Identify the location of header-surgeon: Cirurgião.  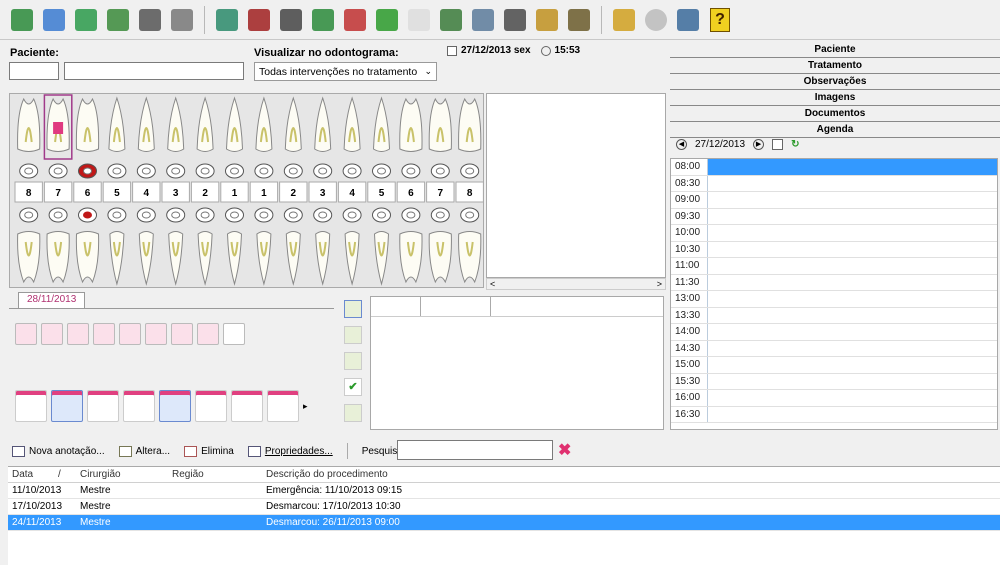
(126, 474).